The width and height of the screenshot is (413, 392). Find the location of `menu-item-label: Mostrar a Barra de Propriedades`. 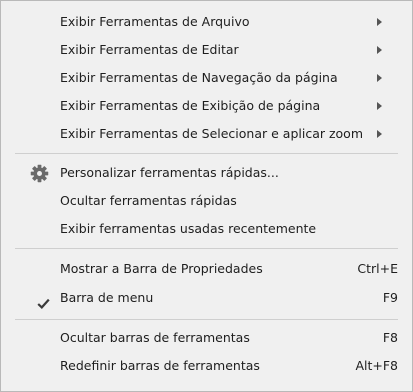

menu-item-label: Mostrar a Barra de Propriedades is located at coordinates (161, 268).